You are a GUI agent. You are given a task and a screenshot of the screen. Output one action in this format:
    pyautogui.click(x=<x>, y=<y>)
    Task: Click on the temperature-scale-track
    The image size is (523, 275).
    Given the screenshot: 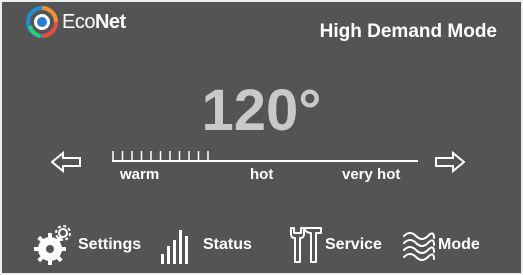 What is the action you would take?
    pyautogui.click(x=265, y=156)
    